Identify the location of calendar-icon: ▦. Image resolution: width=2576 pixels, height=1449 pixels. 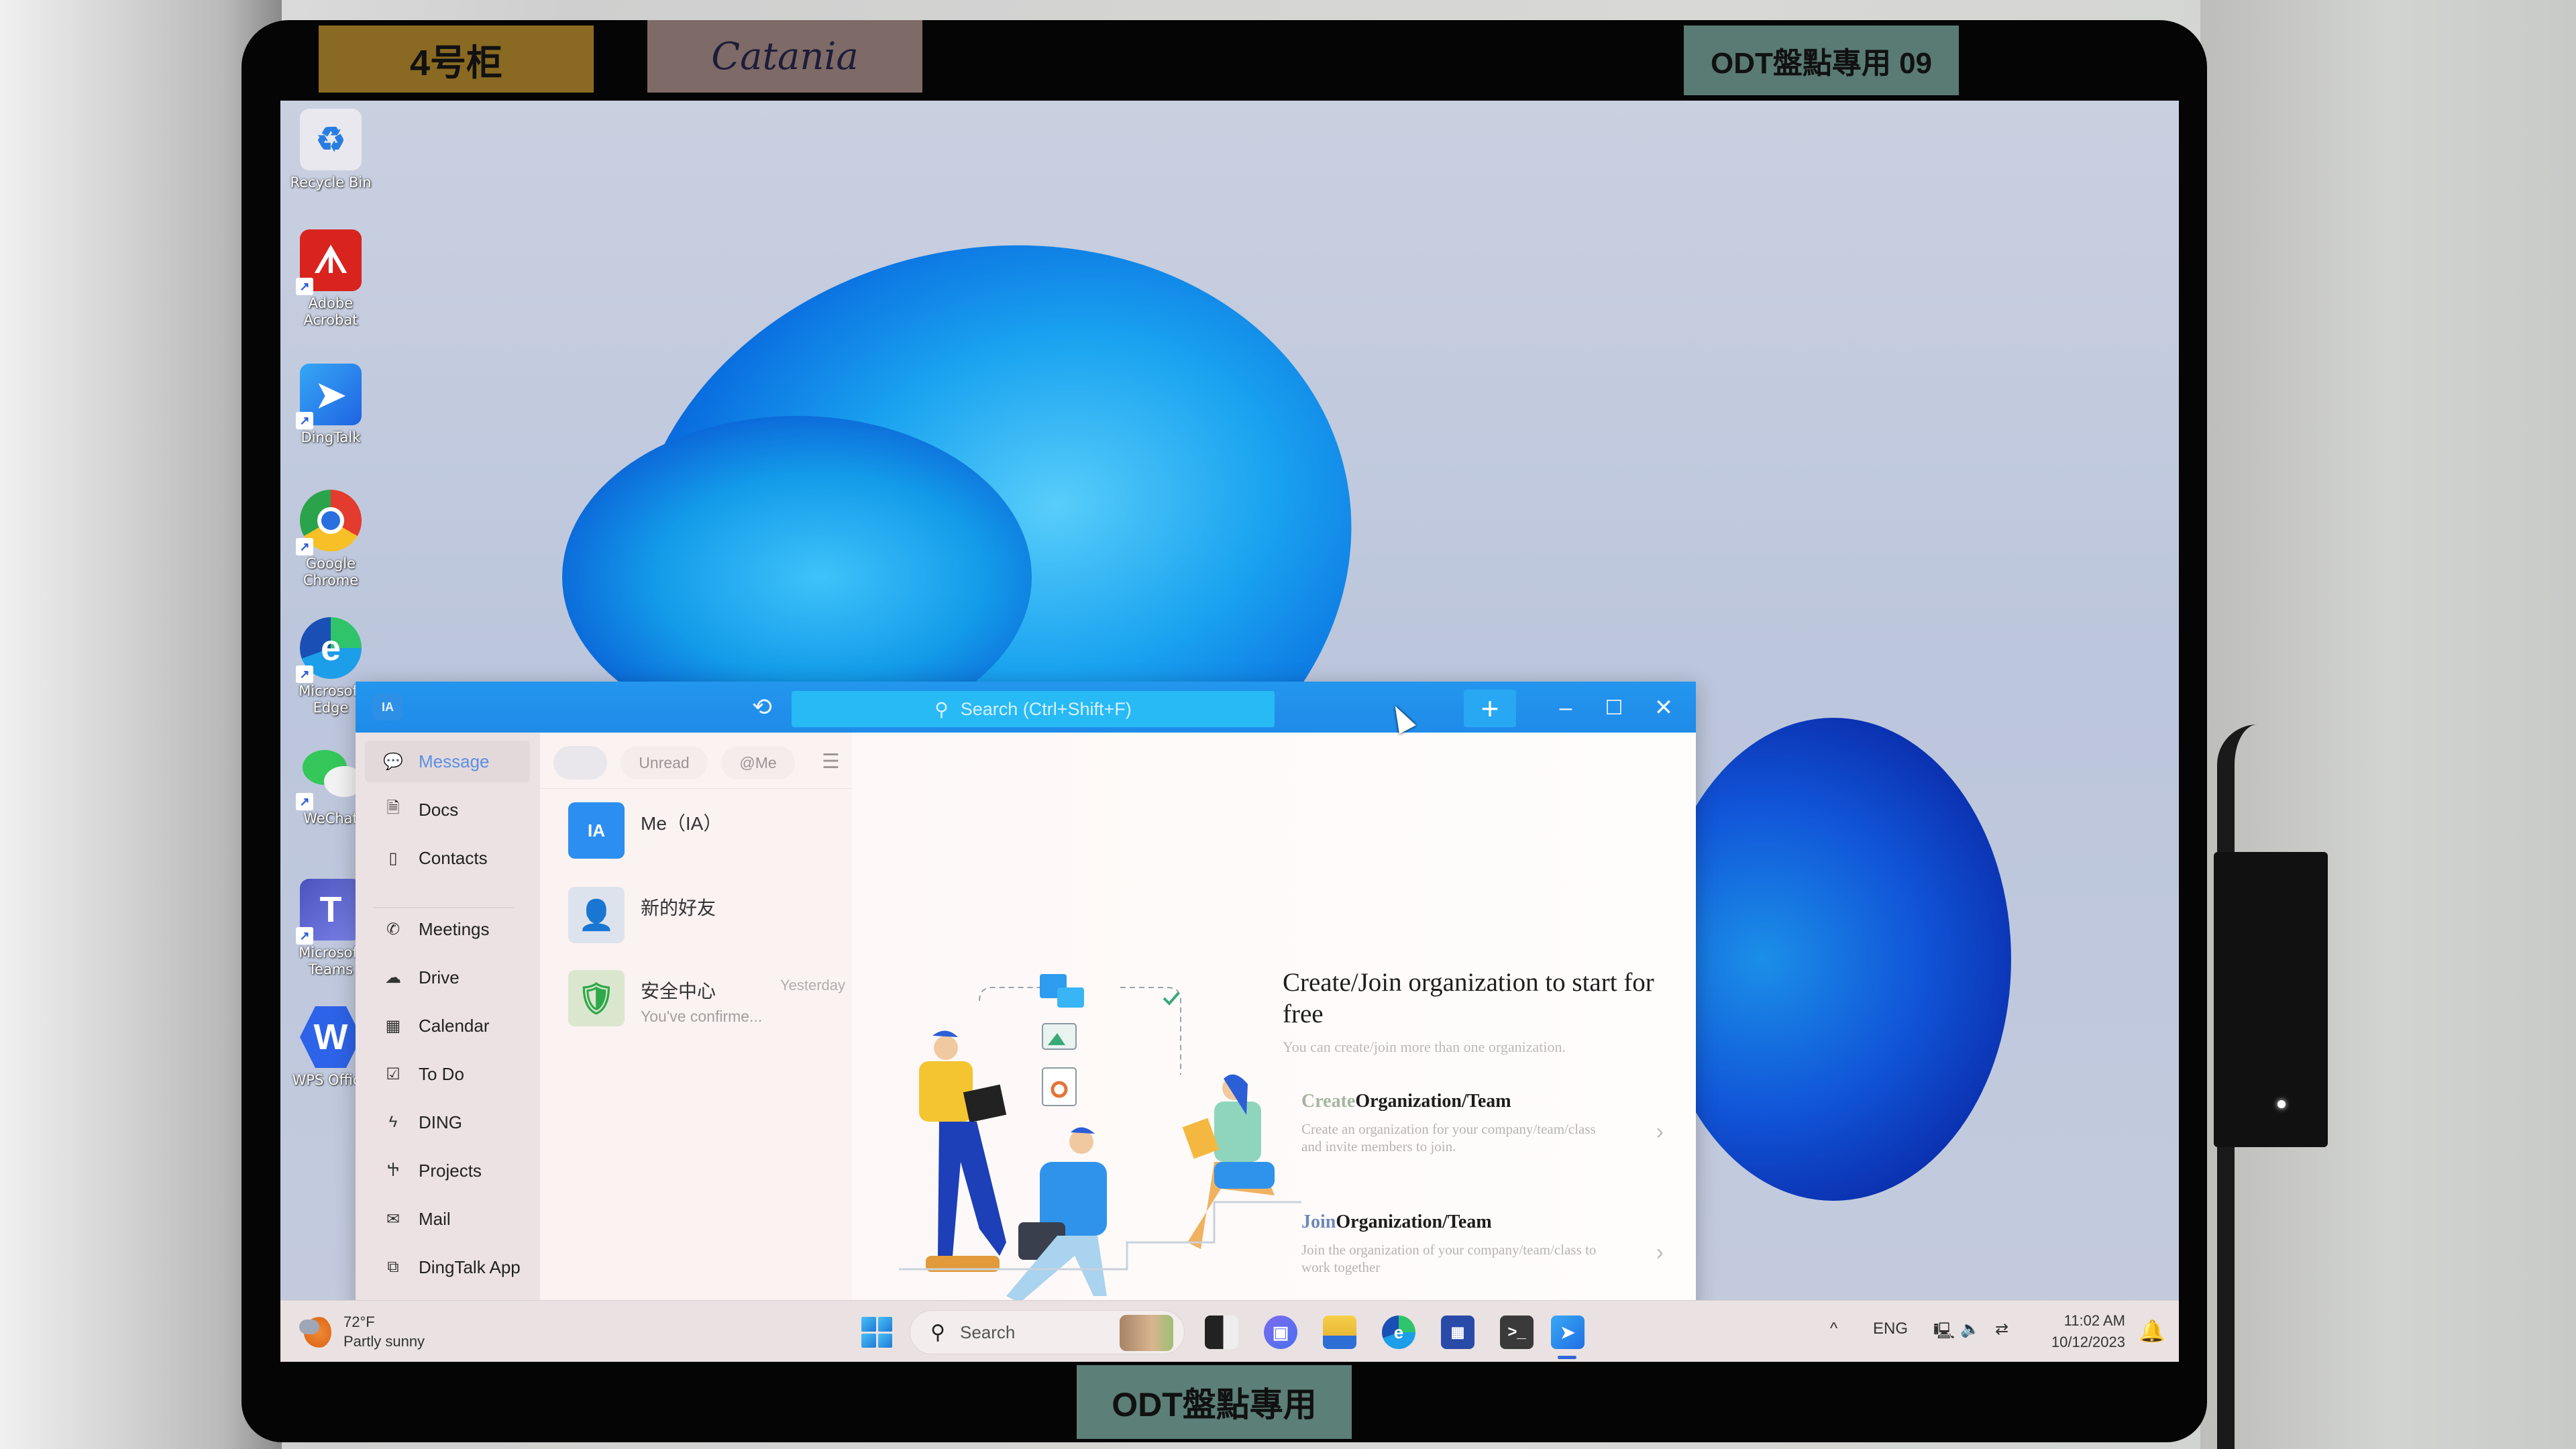
(393, 1025).